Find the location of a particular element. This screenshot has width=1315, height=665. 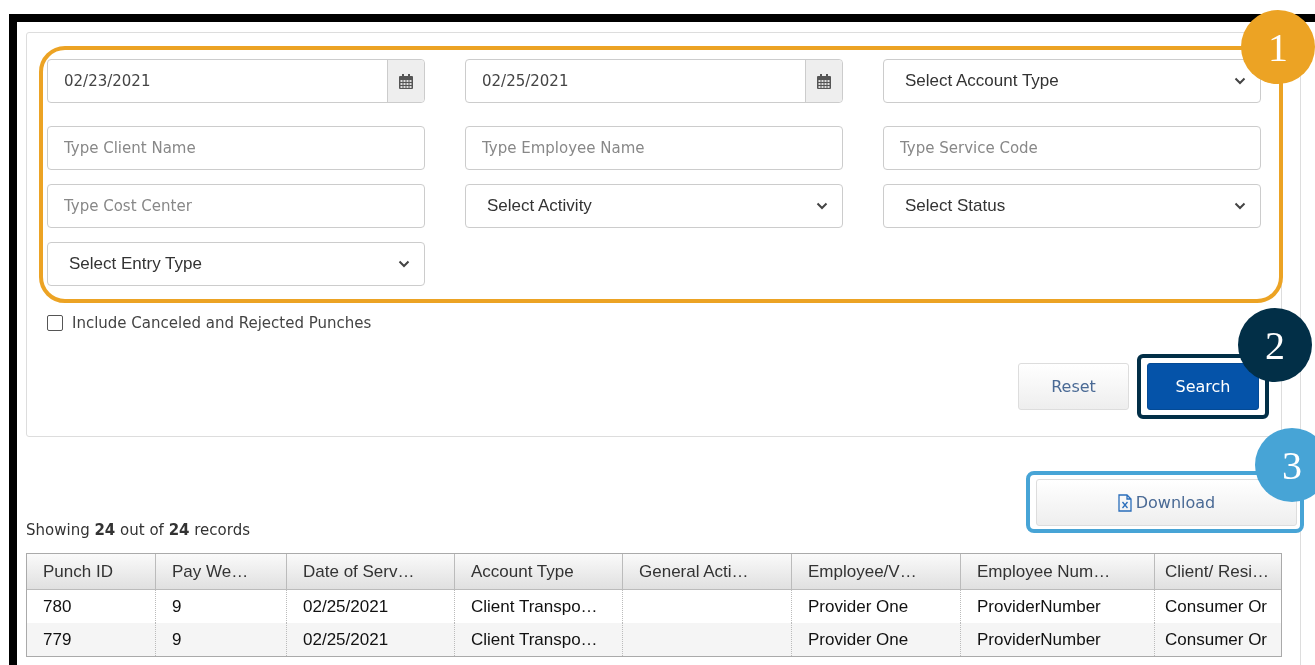

dropdown: Select Activity is located at coordinates (654, 206).